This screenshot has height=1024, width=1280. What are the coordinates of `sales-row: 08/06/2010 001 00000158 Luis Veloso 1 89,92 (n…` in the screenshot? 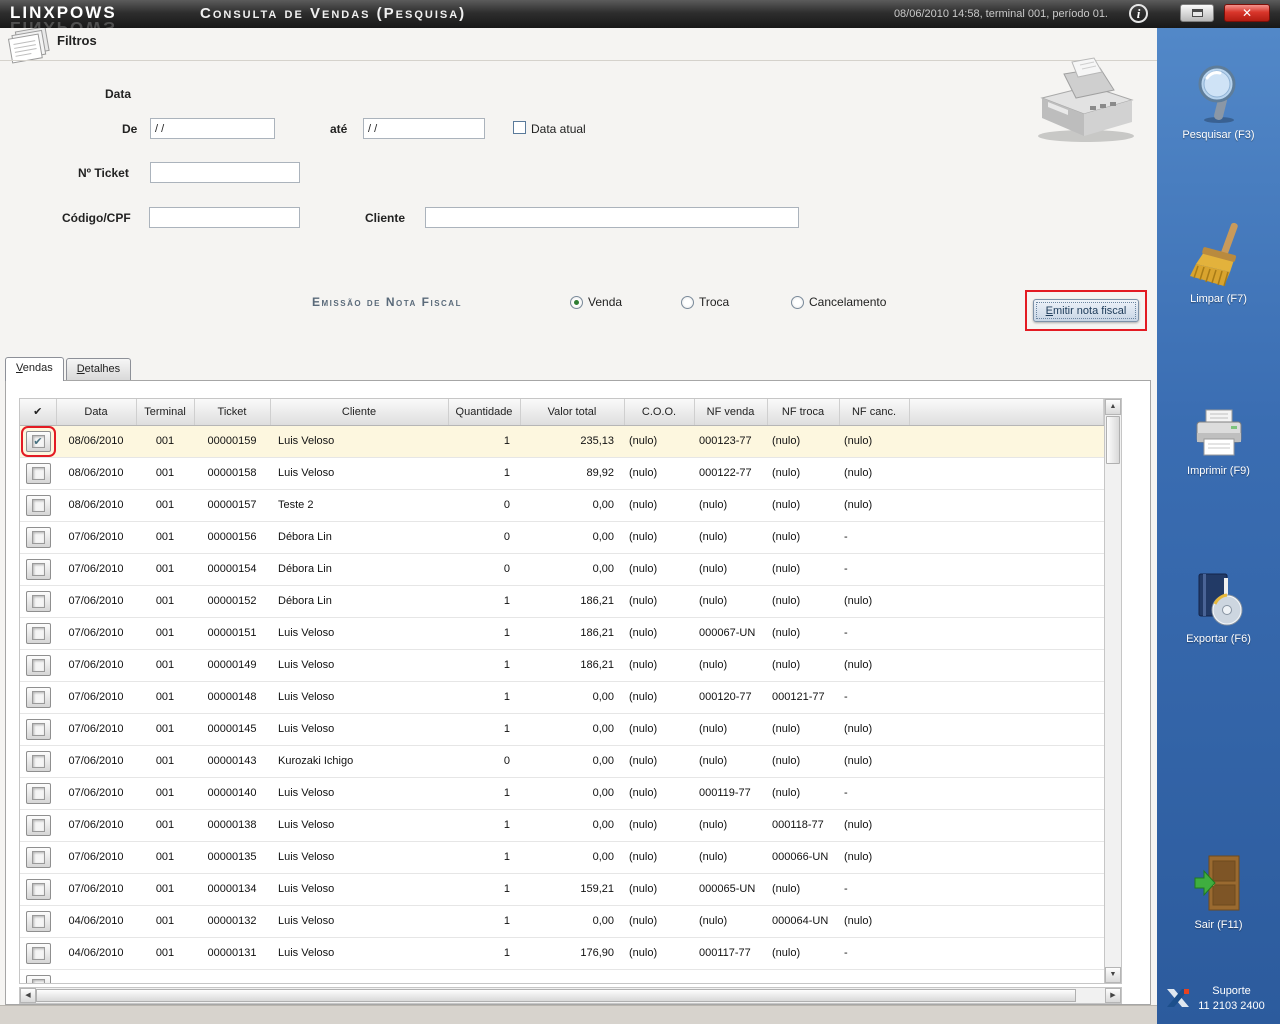 It's located at (562, 473).